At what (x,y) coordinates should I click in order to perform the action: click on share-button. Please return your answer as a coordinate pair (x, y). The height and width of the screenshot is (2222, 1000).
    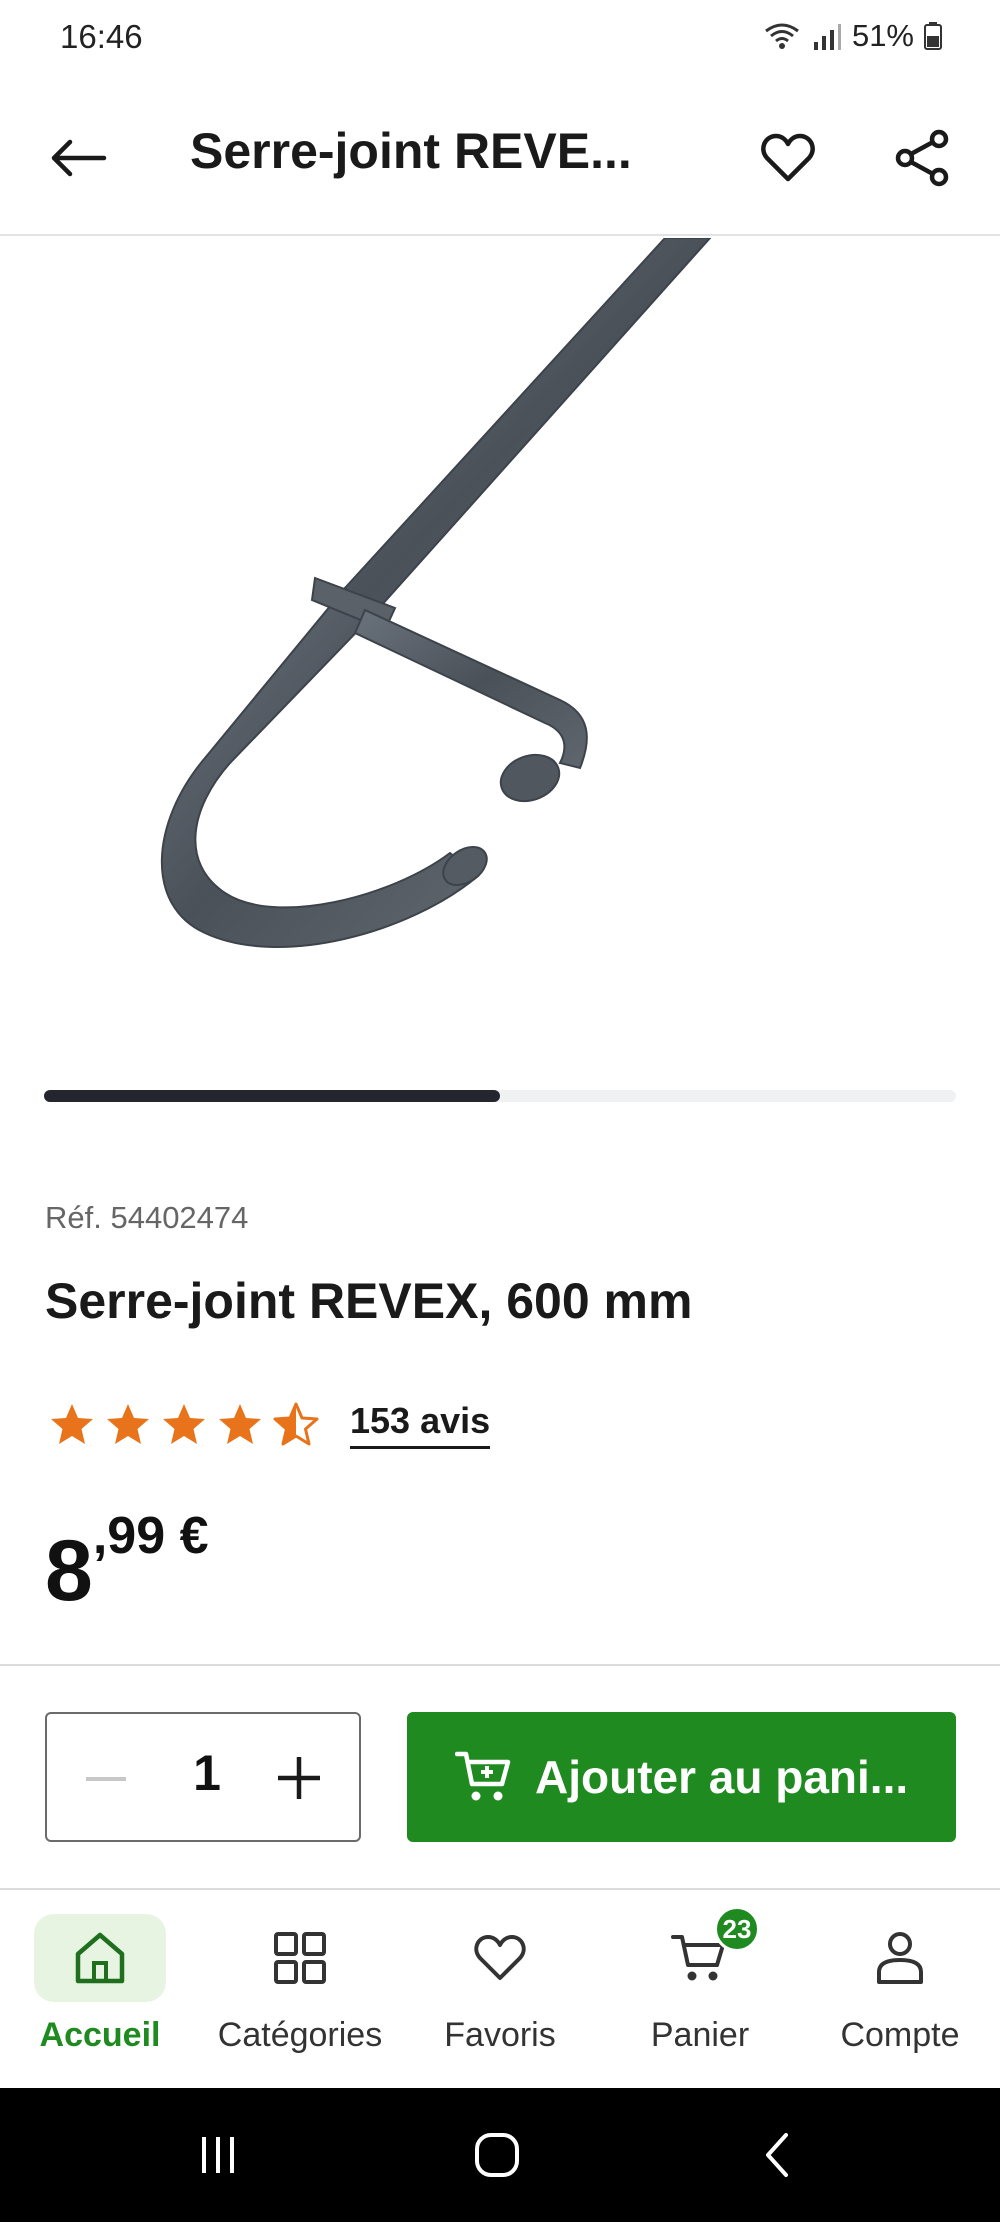
    Looking at the image, I should click on (922, 158).